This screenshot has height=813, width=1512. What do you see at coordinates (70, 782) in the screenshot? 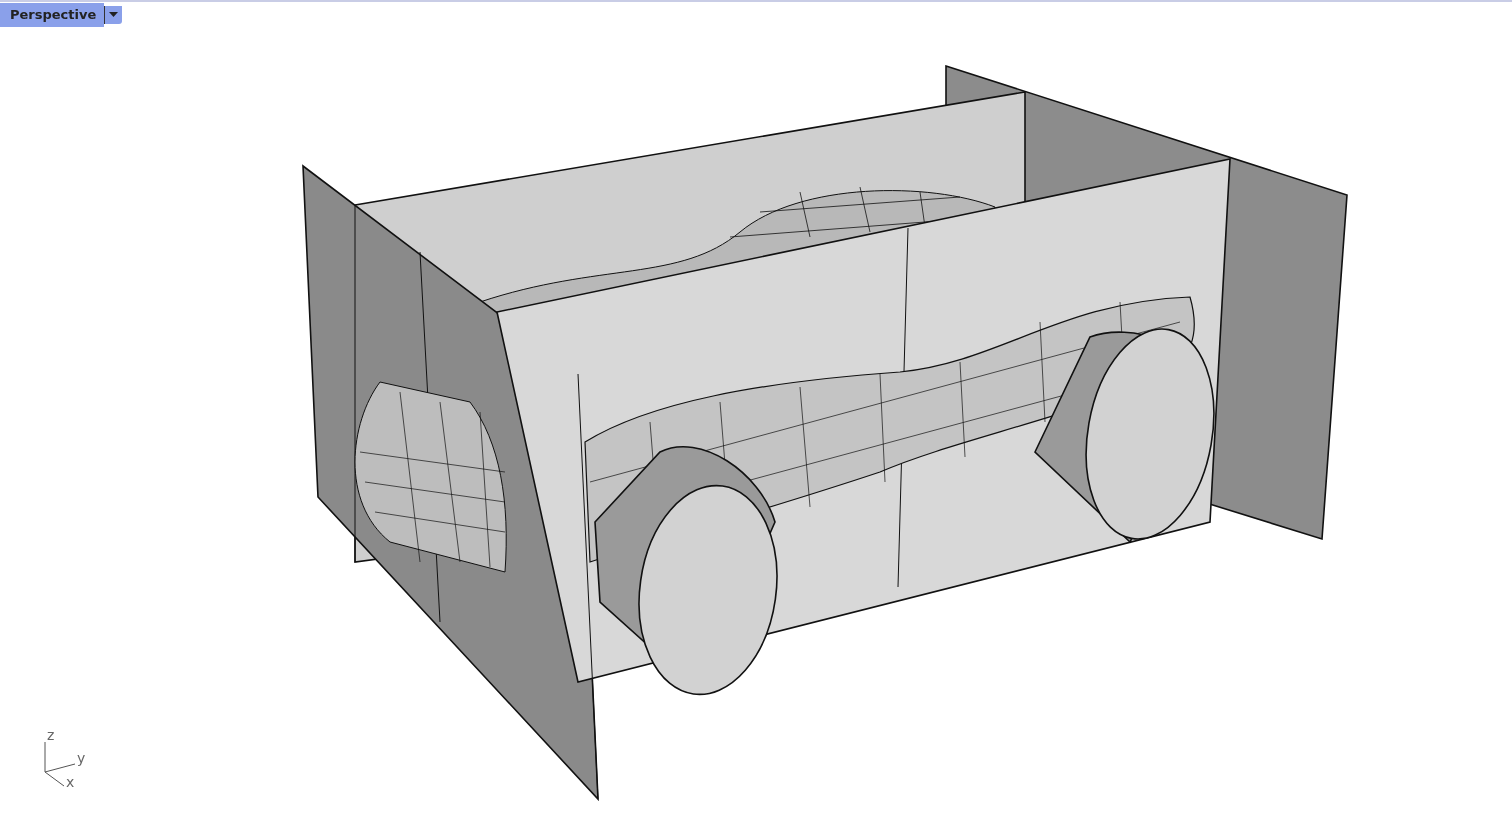
I see `x-axis-label: x` at bounding box center [70, 782].